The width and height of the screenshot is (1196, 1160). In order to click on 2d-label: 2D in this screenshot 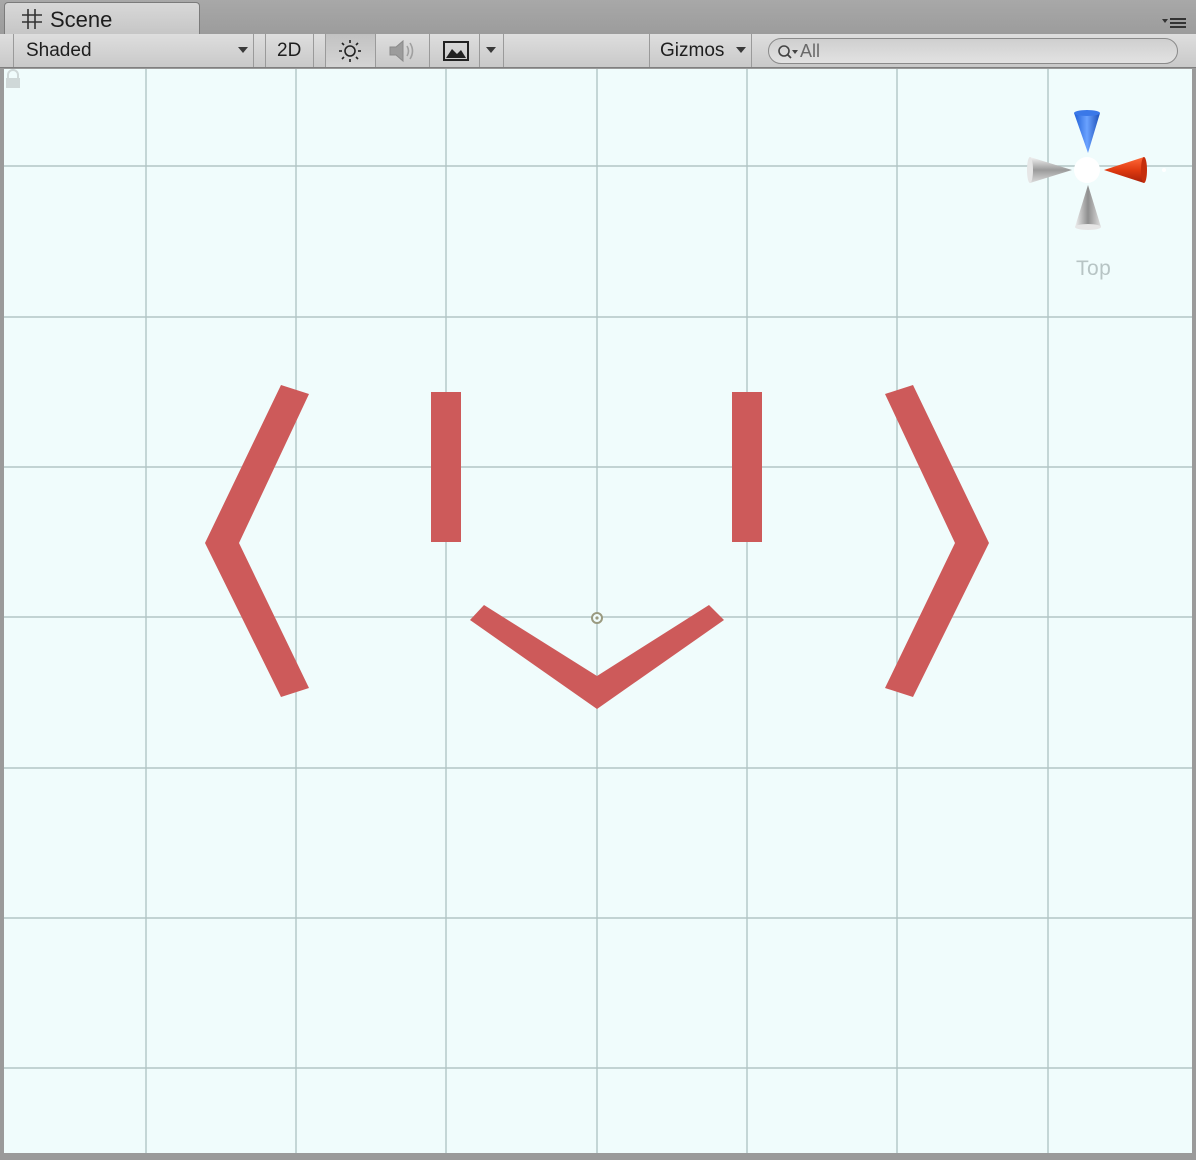, I will do `click(289, 50)`.